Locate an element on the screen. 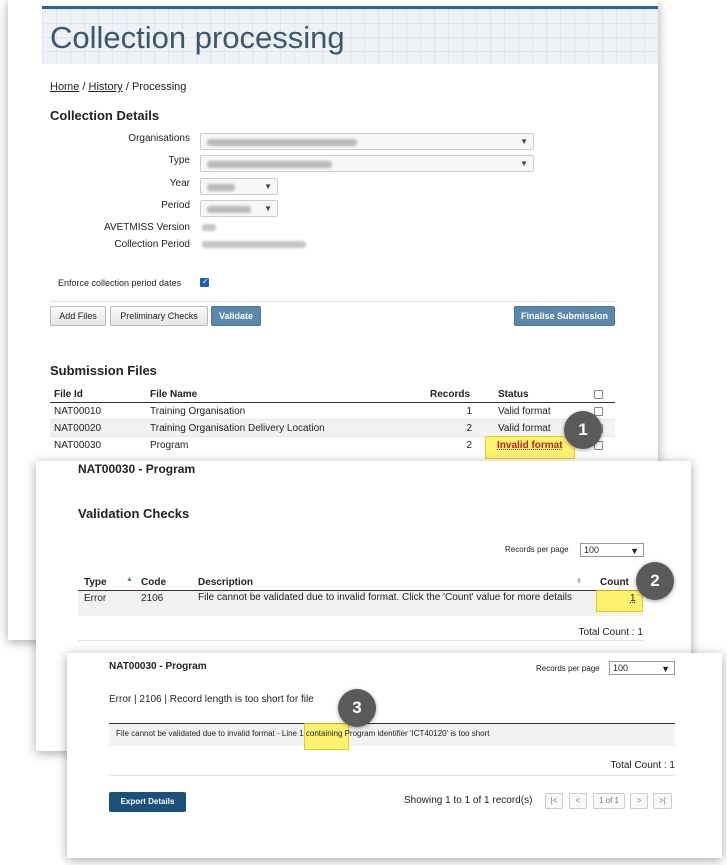  col-records: Records is located at coordinates (450, 394).